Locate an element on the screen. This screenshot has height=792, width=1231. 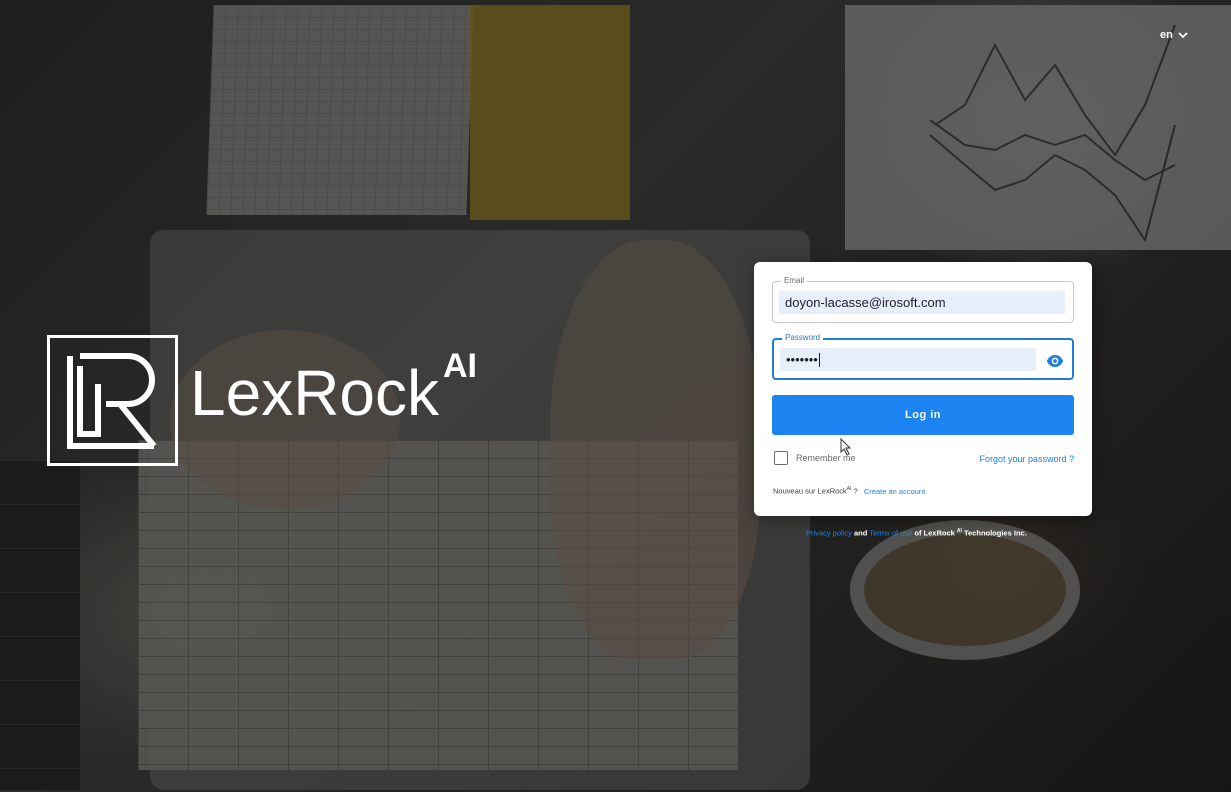
email-field: Email doyon-lacasse@irosoft.com is located at coordinates (923, 299).